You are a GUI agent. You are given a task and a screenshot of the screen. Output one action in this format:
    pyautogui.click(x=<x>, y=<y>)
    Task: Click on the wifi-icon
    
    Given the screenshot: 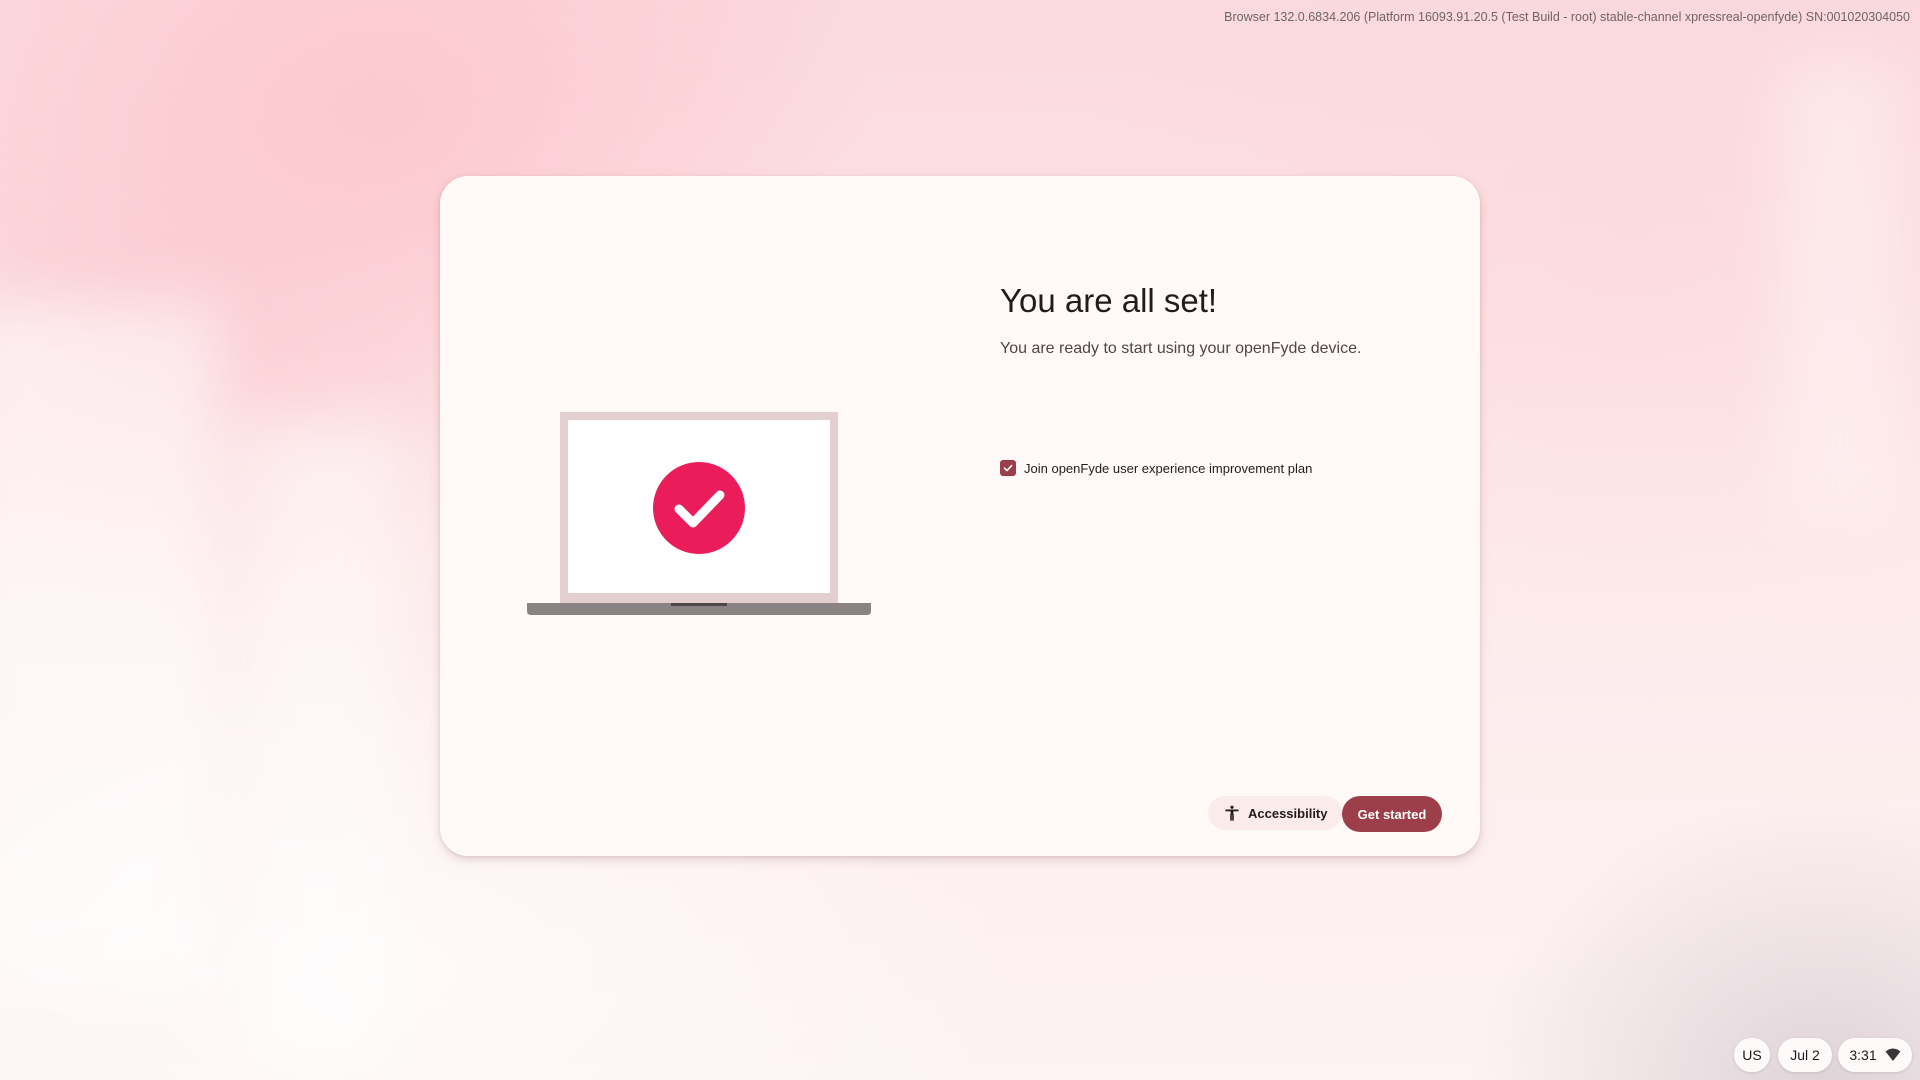 What is the action you would take?
    pyautogui.click(x=1893, y=1054)
    